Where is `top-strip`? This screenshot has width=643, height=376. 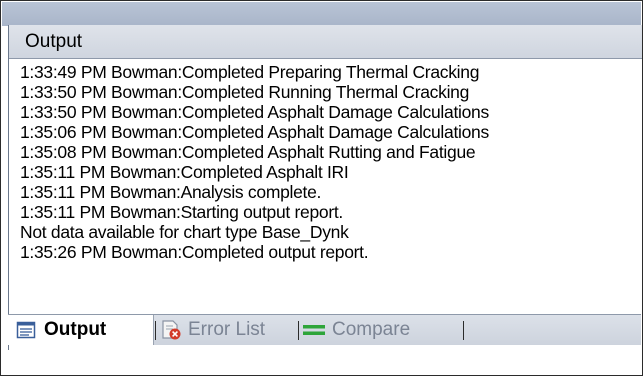
top-strip is located at coordinates (321, 14).